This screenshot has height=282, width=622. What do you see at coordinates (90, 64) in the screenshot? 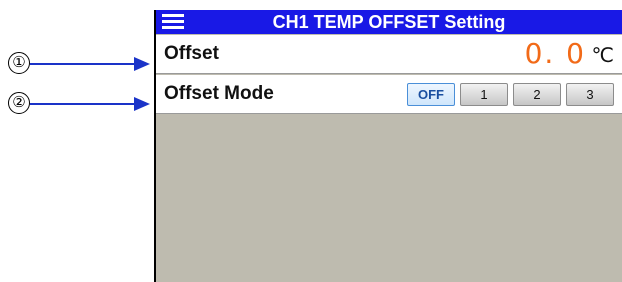
I see `callout-arrow-1-icon` at bounding box center [90, 64].